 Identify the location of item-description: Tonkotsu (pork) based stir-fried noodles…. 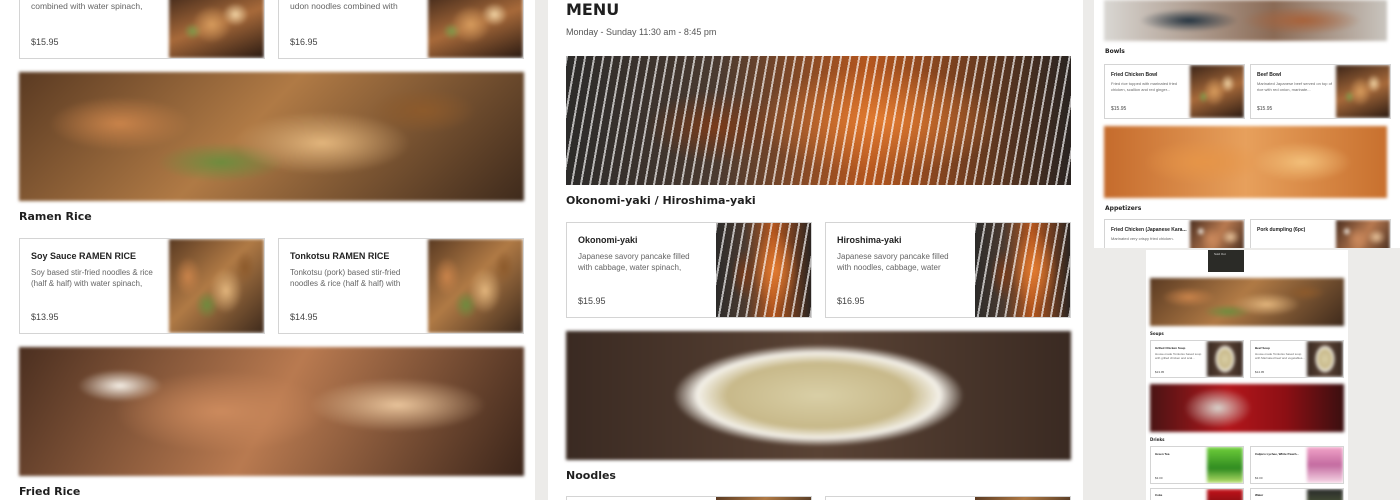
(345, 278).